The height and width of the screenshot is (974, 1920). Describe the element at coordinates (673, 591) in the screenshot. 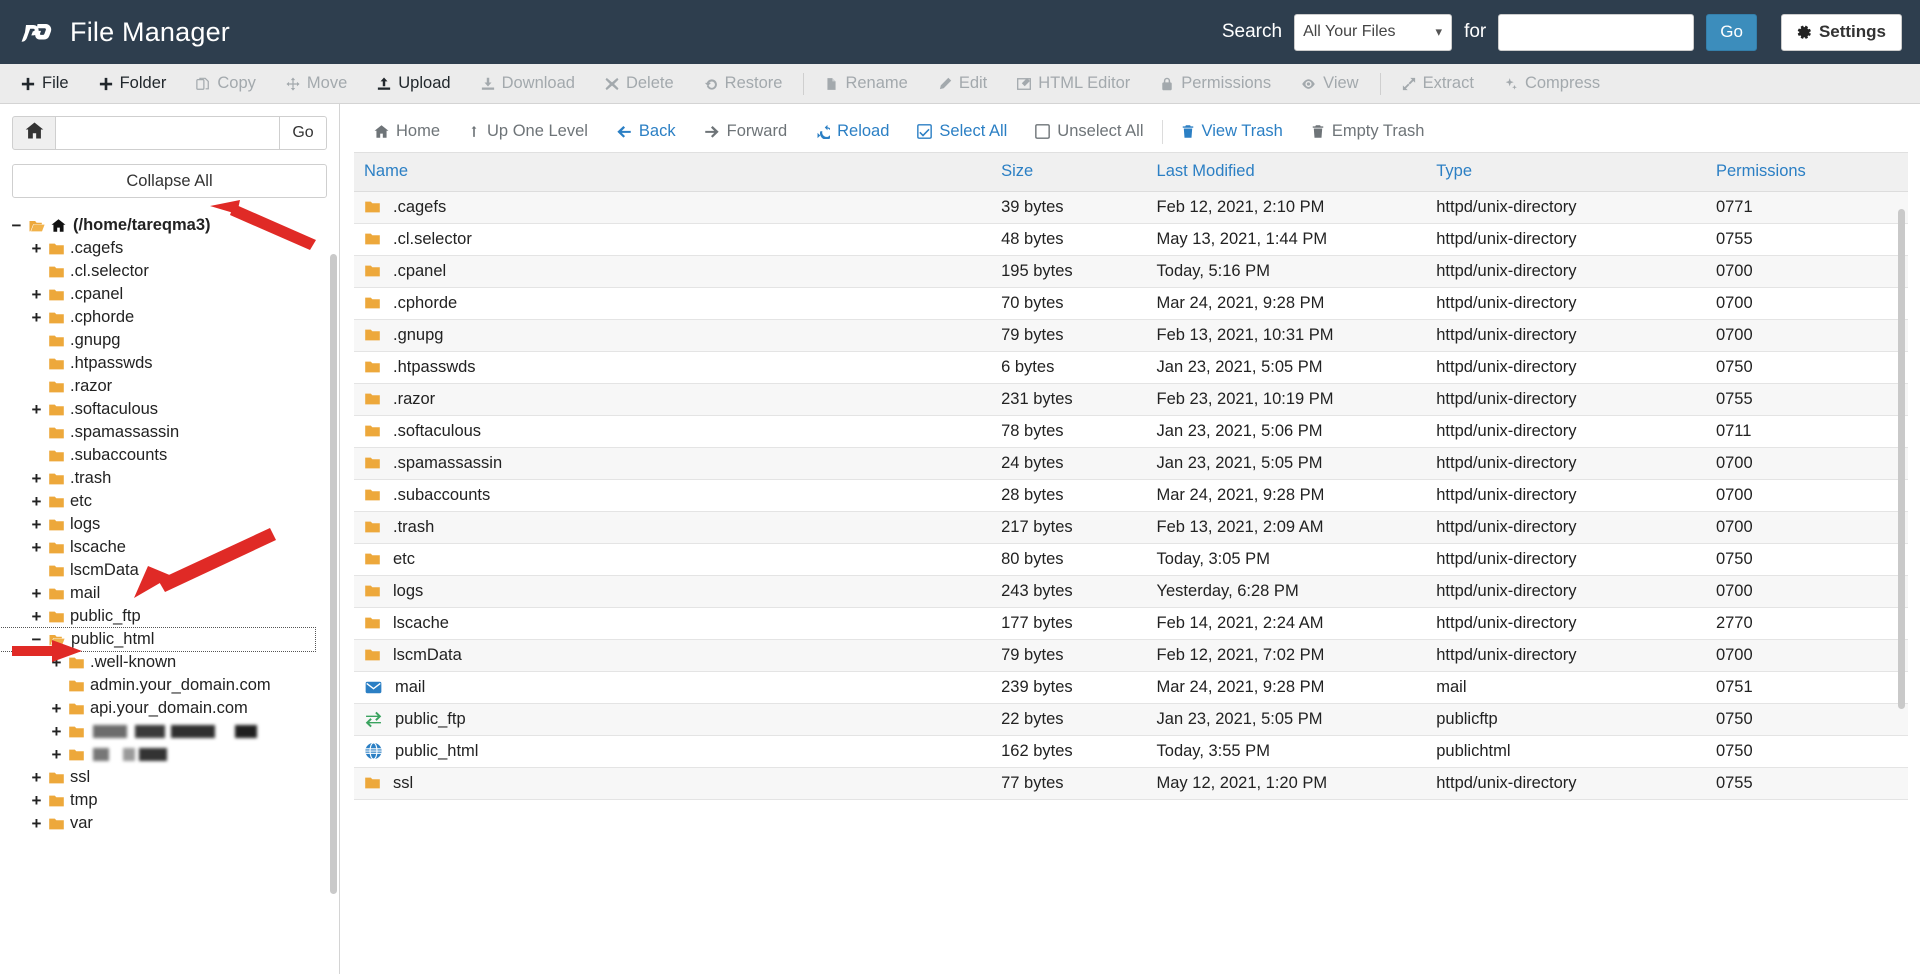

I see `cell-name: logs` at that location.